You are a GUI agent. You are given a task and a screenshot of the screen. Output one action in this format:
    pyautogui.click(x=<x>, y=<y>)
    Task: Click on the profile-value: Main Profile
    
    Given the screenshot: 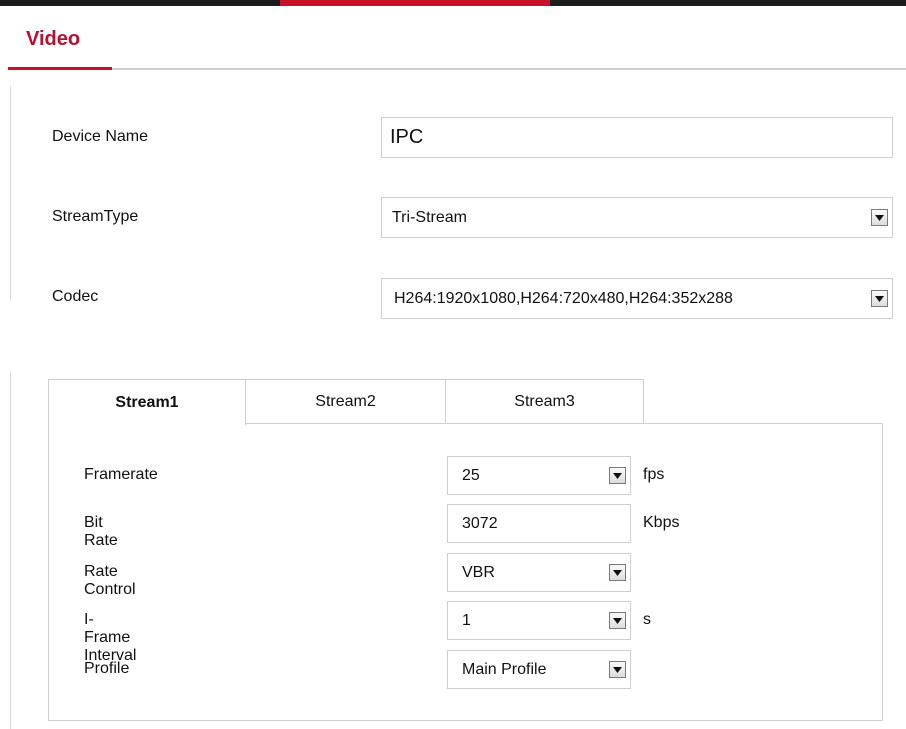 What is the action you would take?
    pyautogui.click(x=504, y=669)
    